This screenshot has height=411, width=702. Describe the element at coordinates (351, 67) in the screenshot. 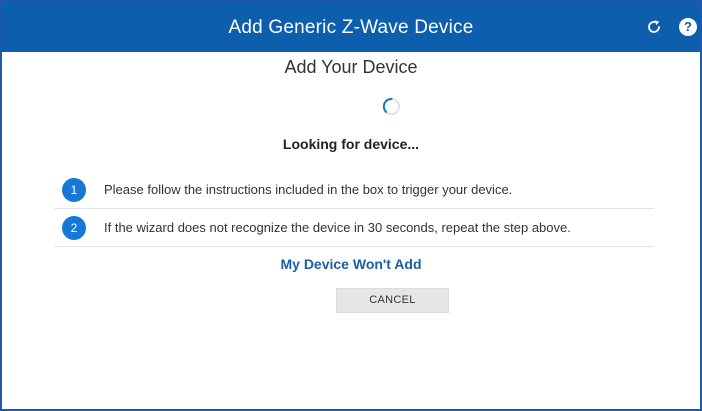

I see `page-heading: Add Your Device` at that location.